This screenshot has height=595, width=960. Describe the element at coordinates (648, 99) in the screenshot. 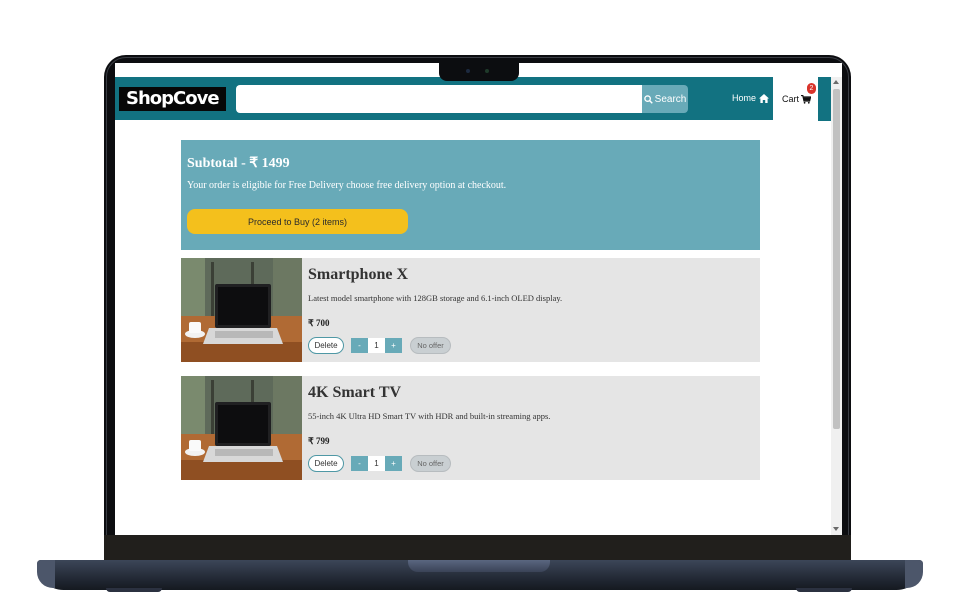

I see `search-icon` at that location.